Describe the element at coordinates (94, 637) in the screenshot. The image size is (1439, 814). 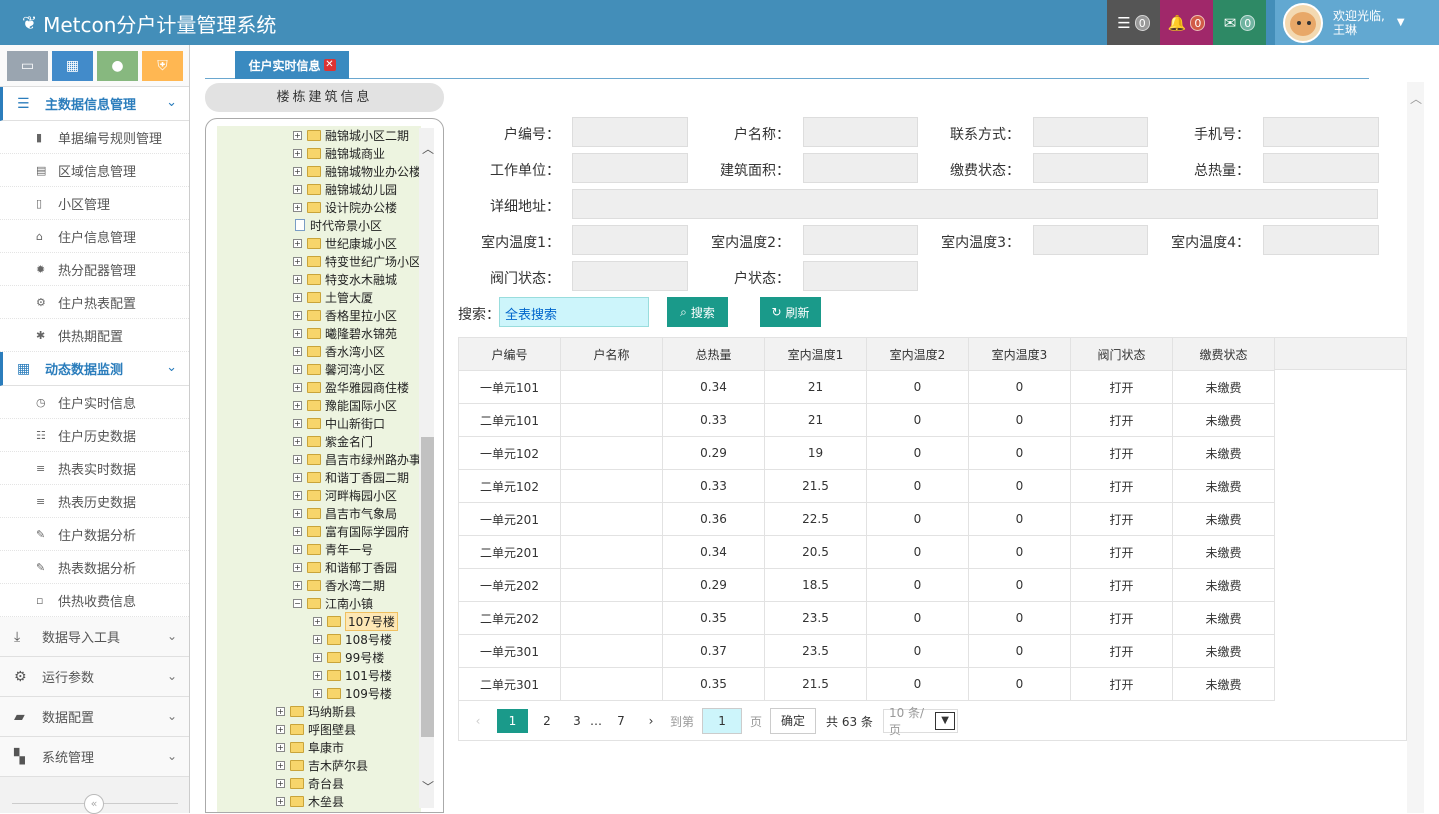
I see `menu-data-import: ⤓ 数据导入工具 ⌄` at that location.